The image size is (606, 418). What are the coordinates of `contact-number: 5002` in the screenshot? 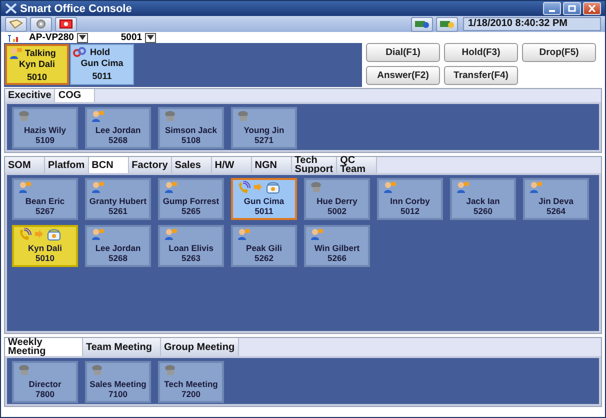 It's located at (337, 211).